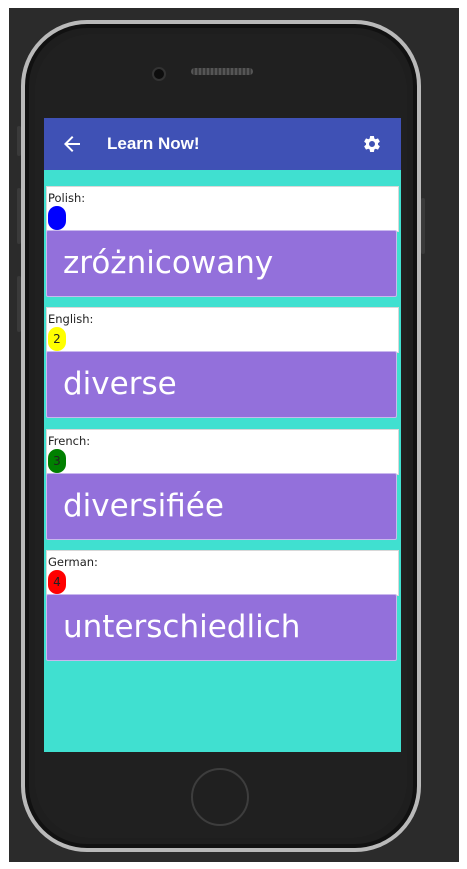 The image size is (467, 869). I want to click on language-card-french: French: 3 diversifiée, so click(222, 485).